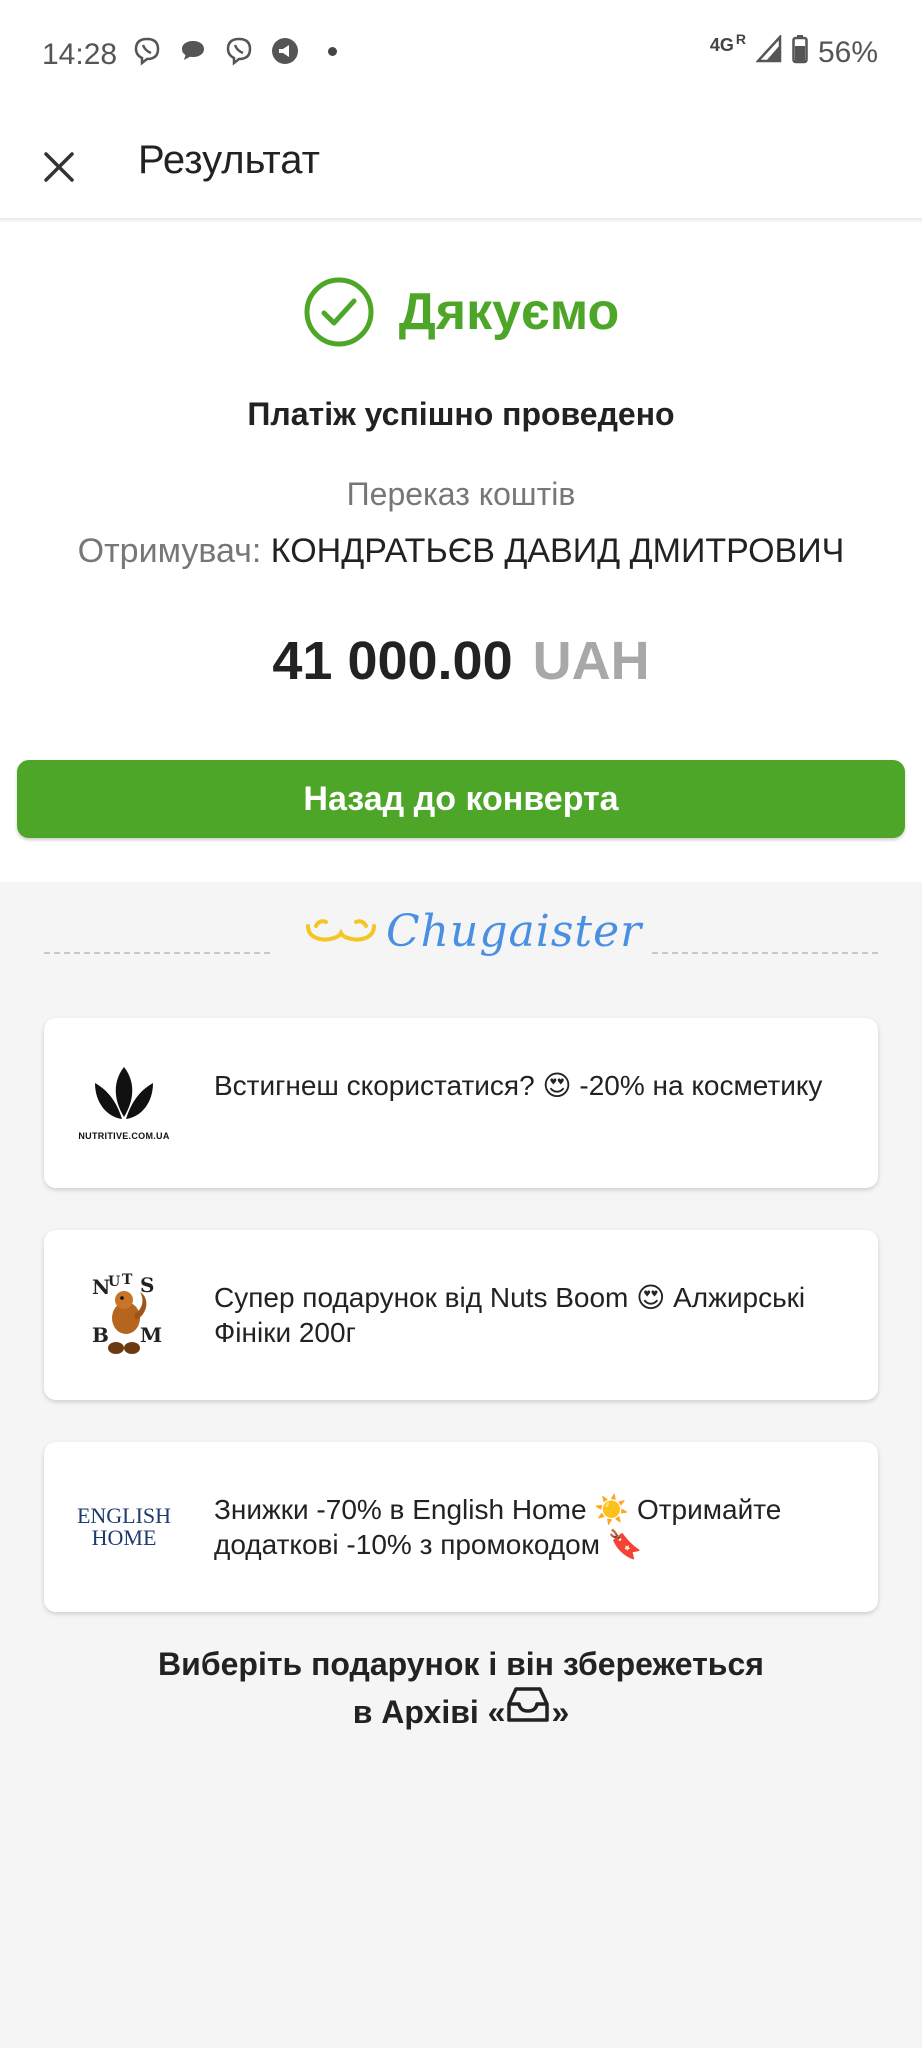  What do you see at coordinates (591, 661) in the screenshot?
I see `amount-currency: UAH` at bounding box center [591, 661].